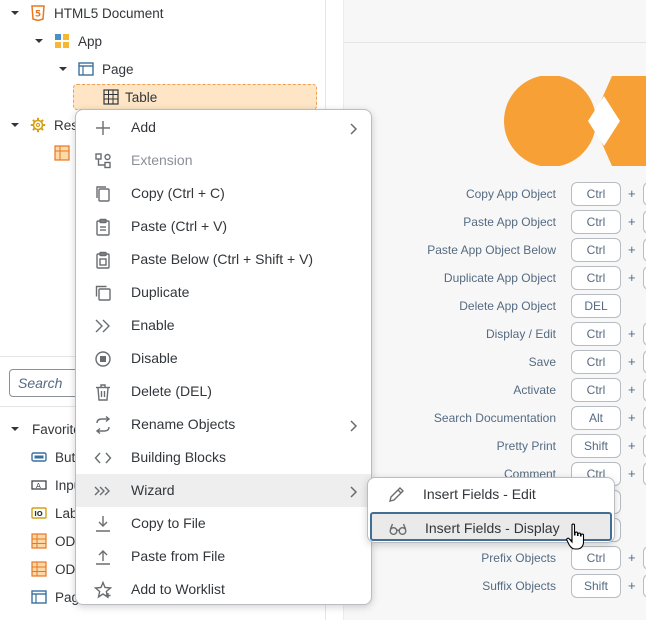  Describe the element at coordinates (479, 494) in the screenshot. I see `submenu-item-label: Insert Fields - Edit` at that location.